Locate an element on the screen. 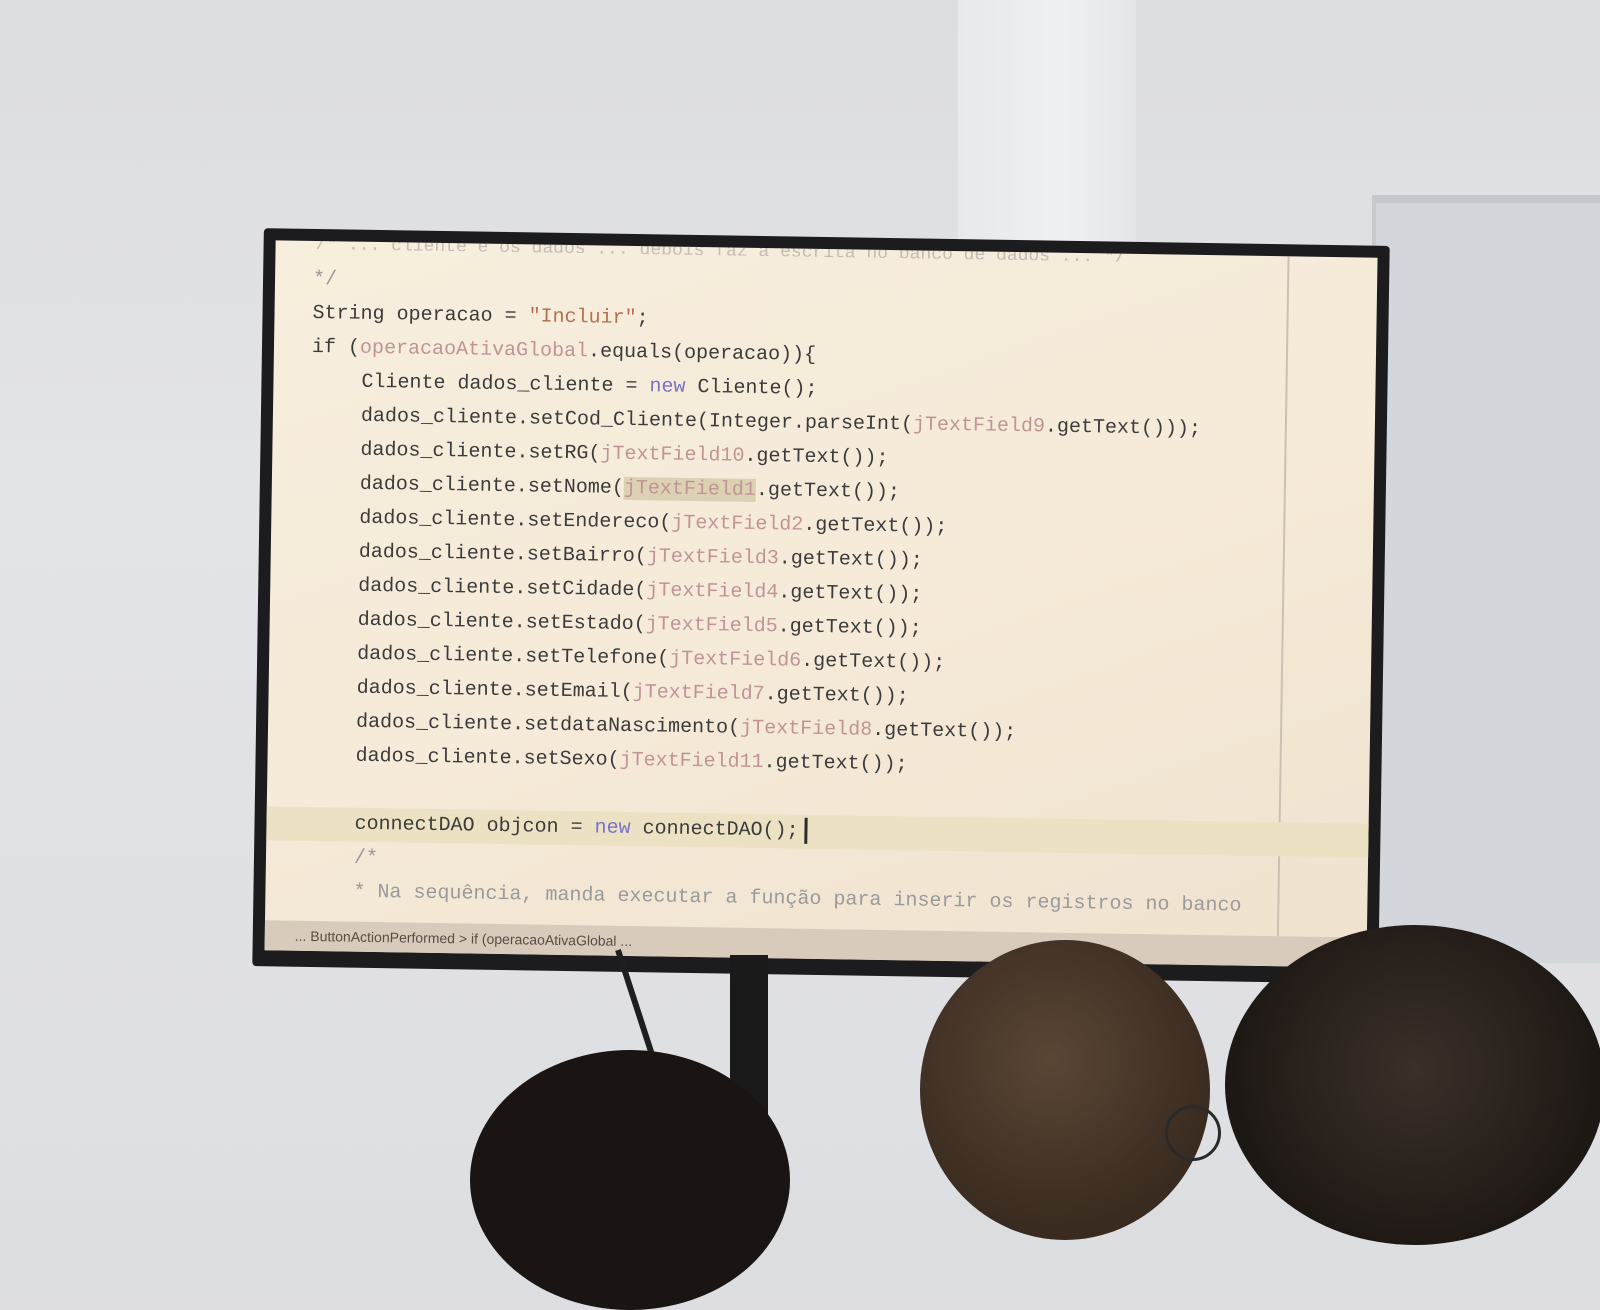 Image resolution: width=1600 pixels, height=1310 pixels. code-token: if ( is located at coordinates (336, 347).